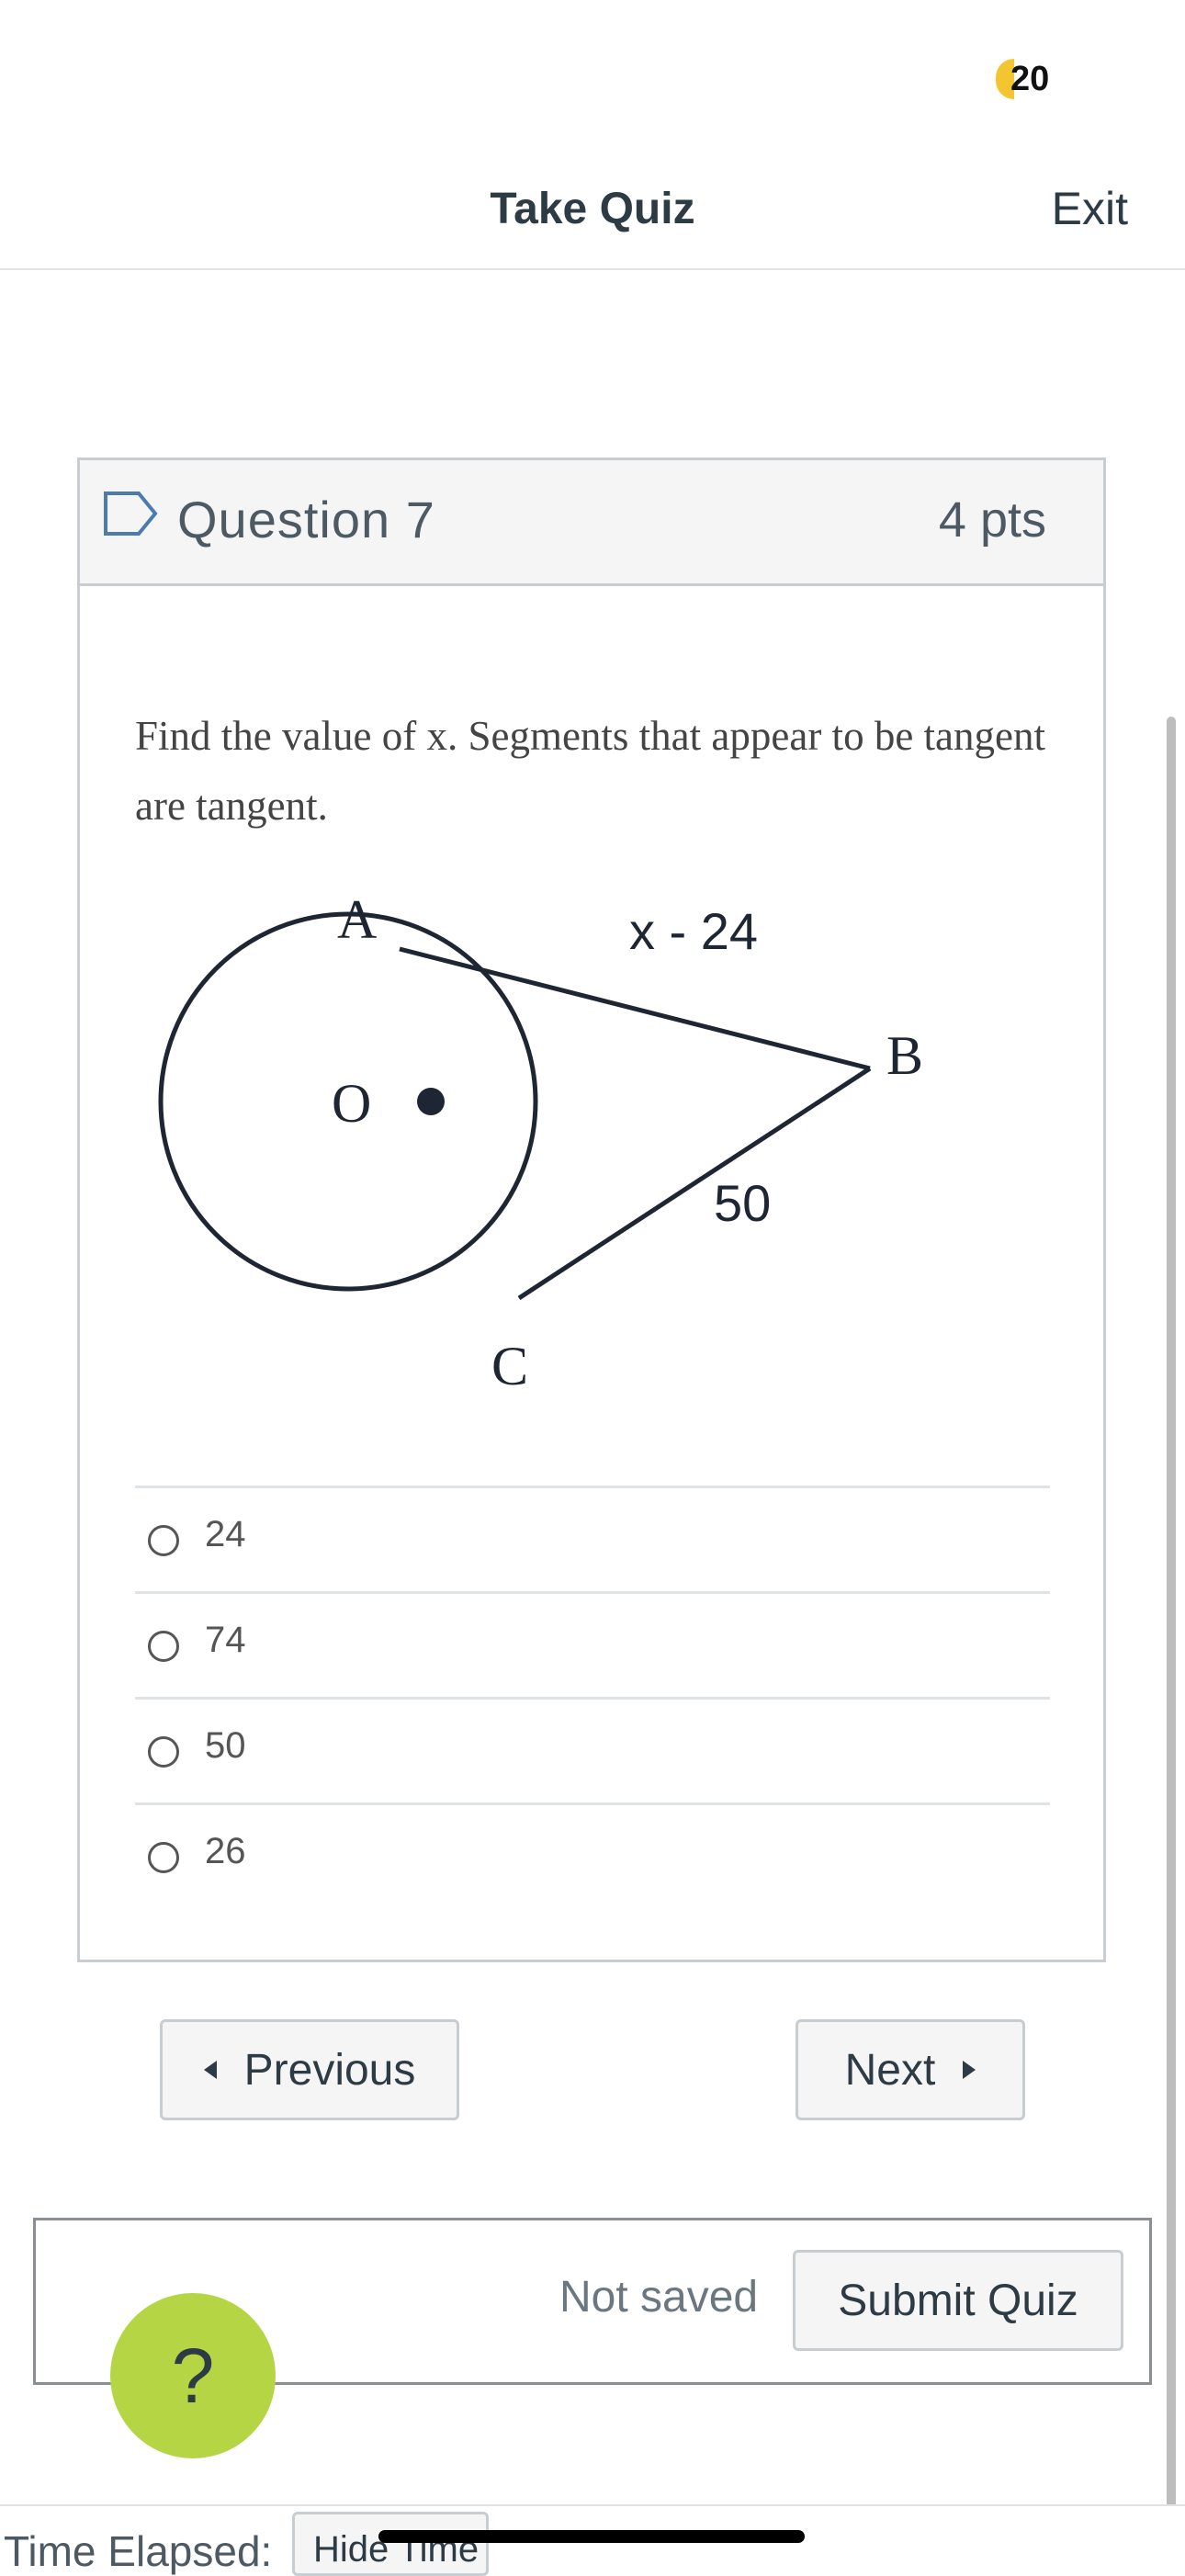 Image resolution: width=1185 pixels, height=2576 pixels. I want to click on answer-label: 50, so click(225, 1745).